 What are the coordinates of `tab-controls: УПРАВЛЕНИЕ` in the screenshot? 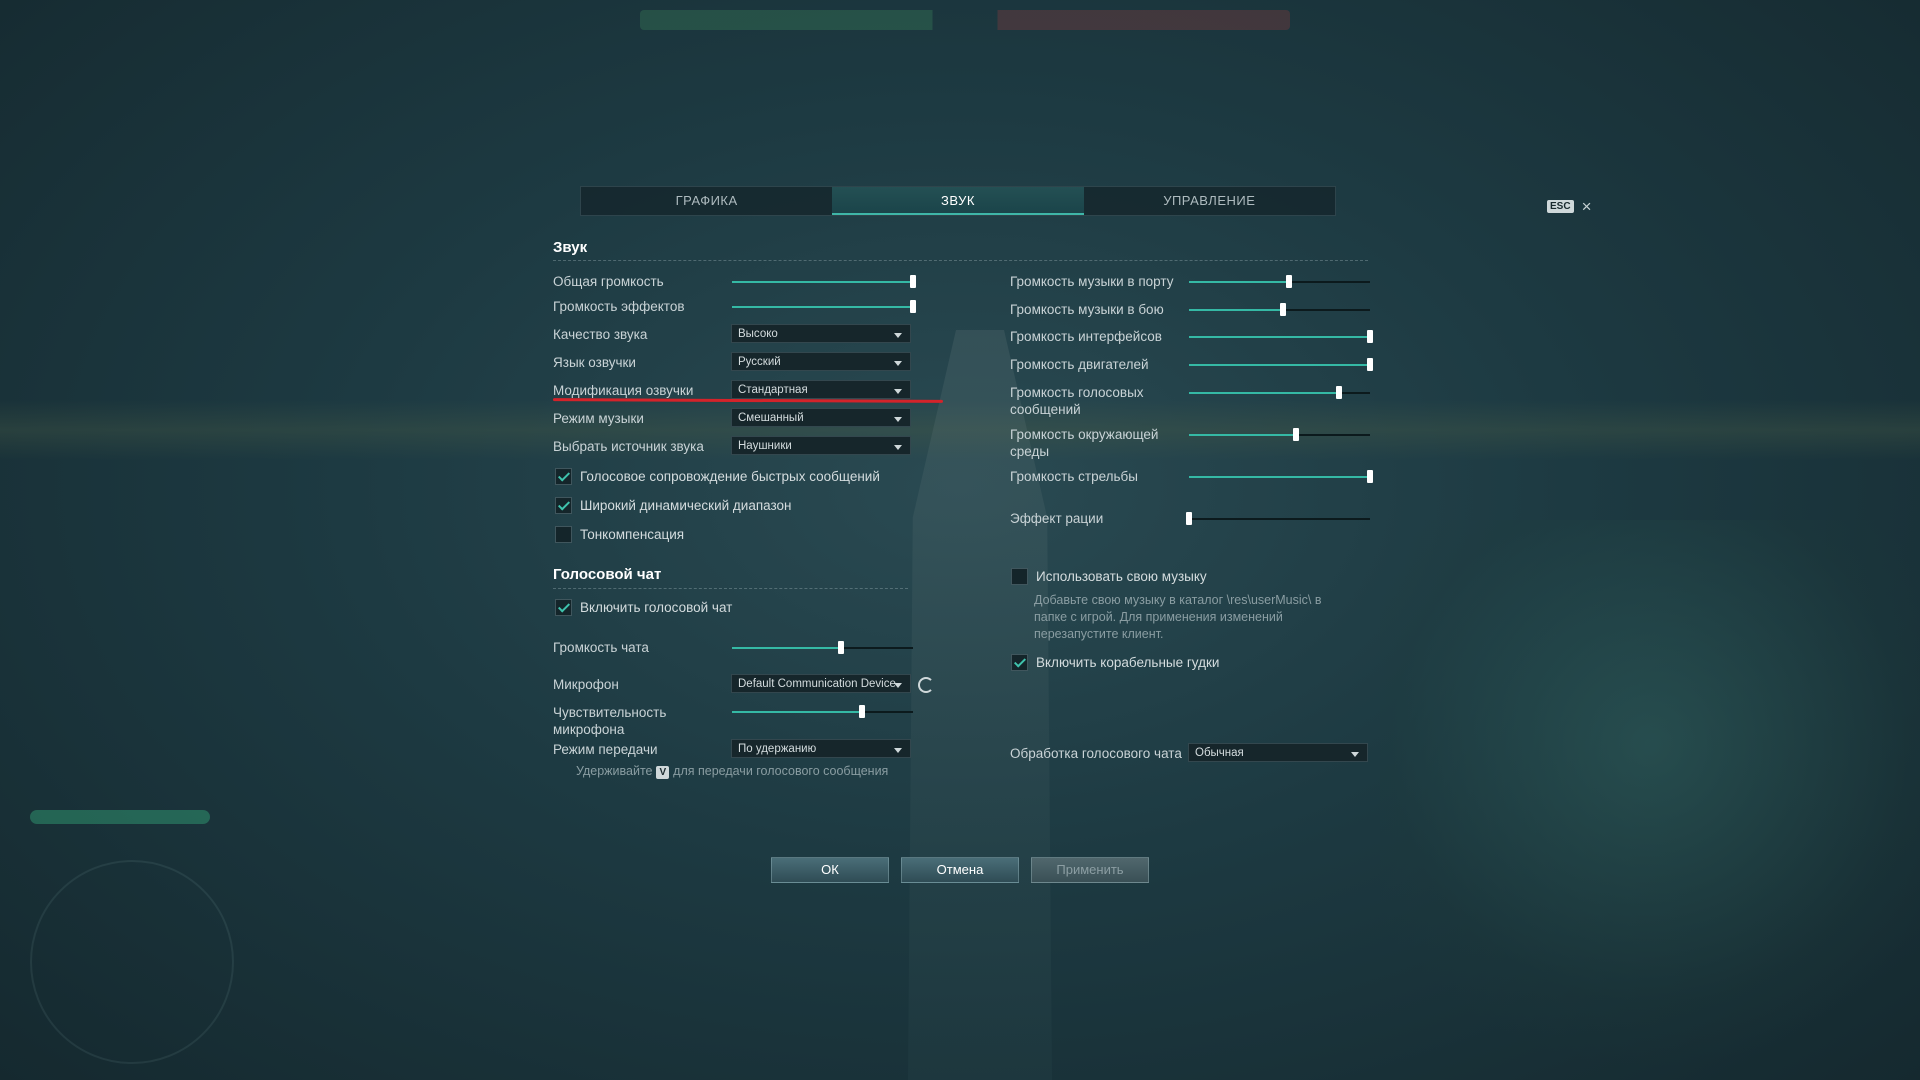 It's located at (1209, 201).